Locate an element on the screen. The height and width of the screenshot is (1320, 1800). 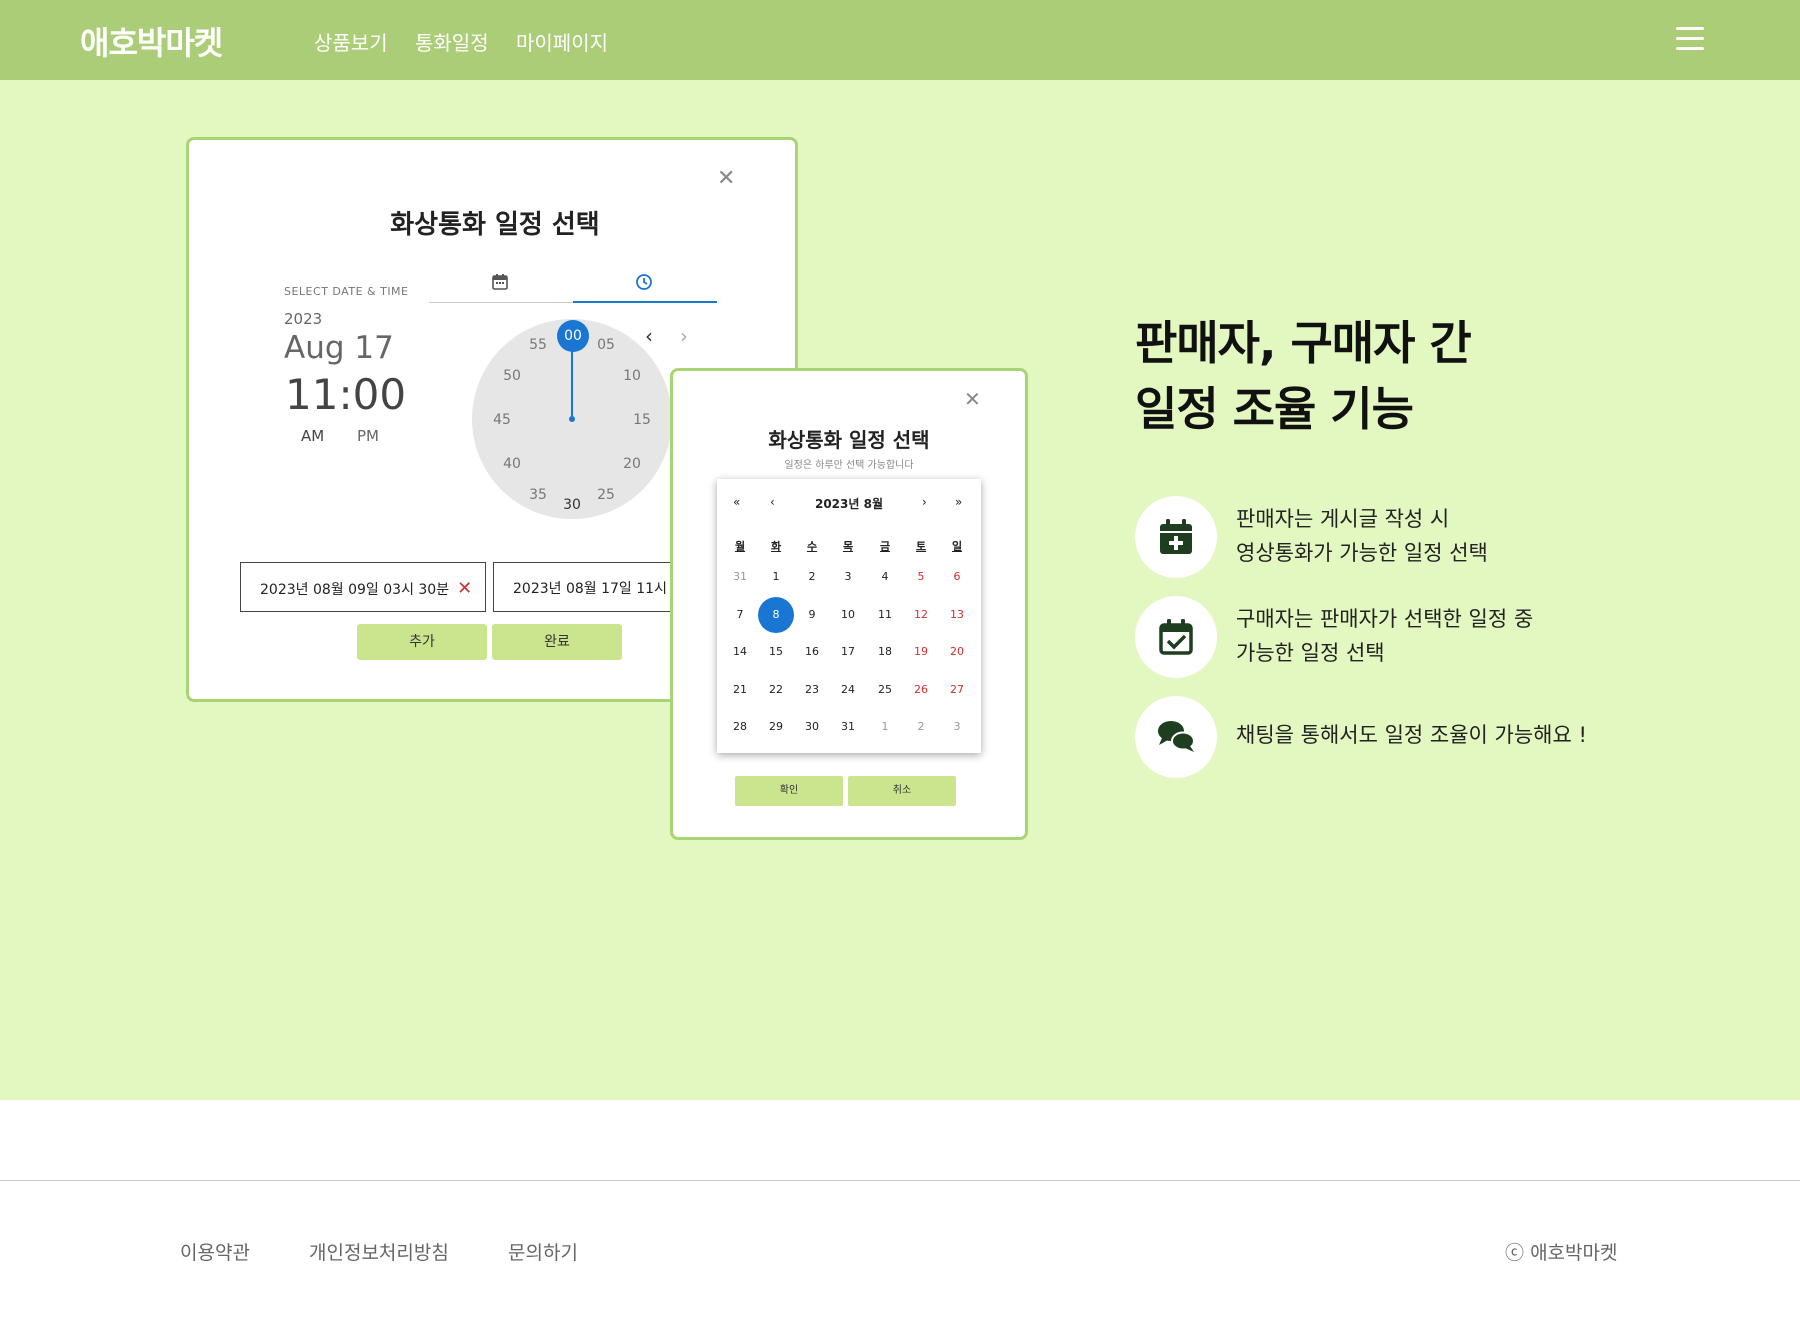
calendar-day: 14 is located at coordinates (740, 652).